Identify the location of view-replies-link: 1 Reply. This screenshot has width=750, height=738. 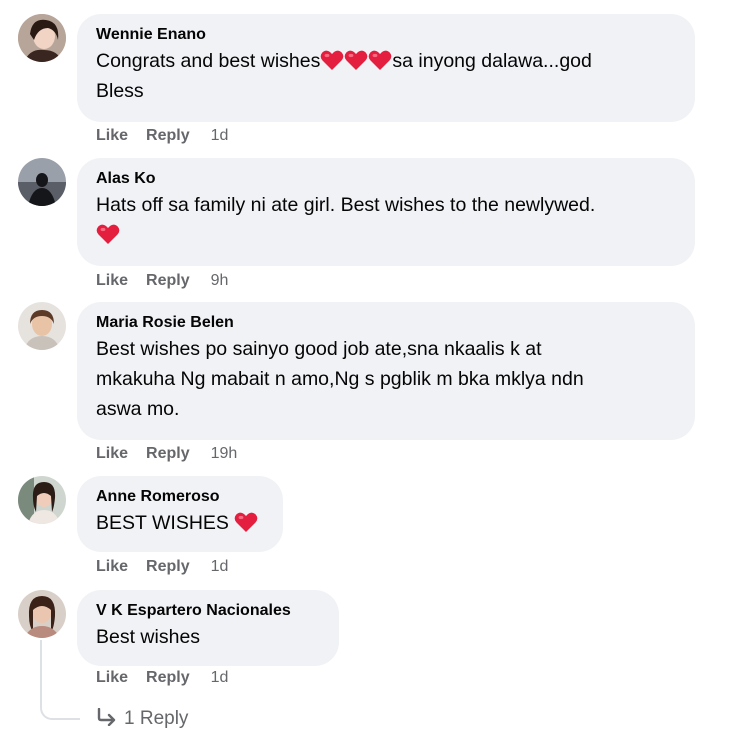
(142, 719).